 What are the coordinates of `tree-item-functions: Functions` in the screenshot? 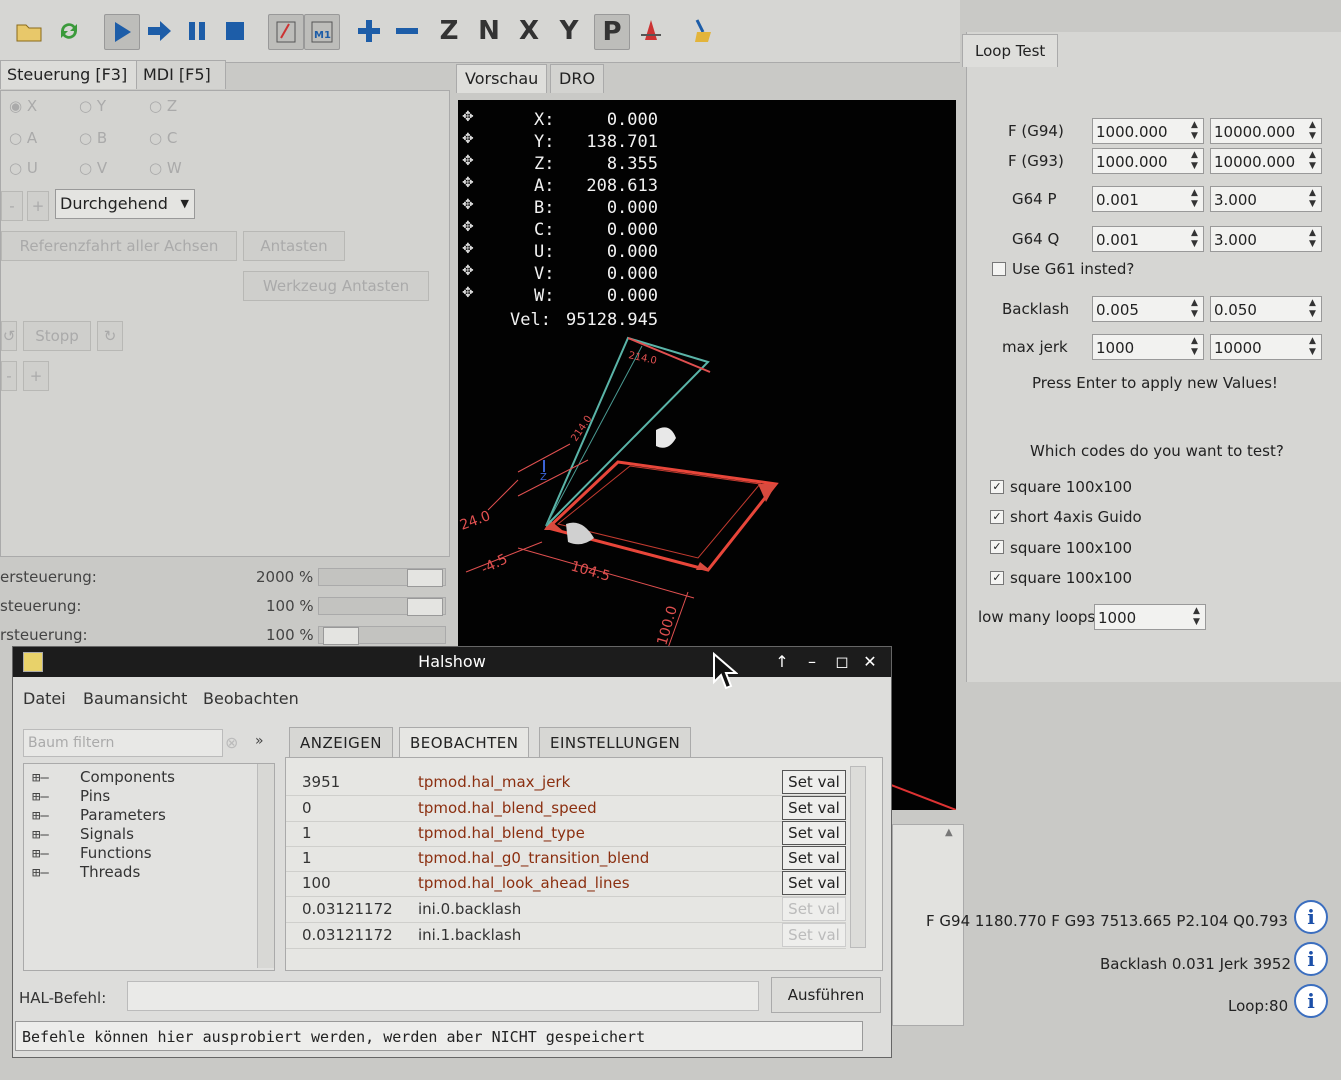 It's located at (116, 853).